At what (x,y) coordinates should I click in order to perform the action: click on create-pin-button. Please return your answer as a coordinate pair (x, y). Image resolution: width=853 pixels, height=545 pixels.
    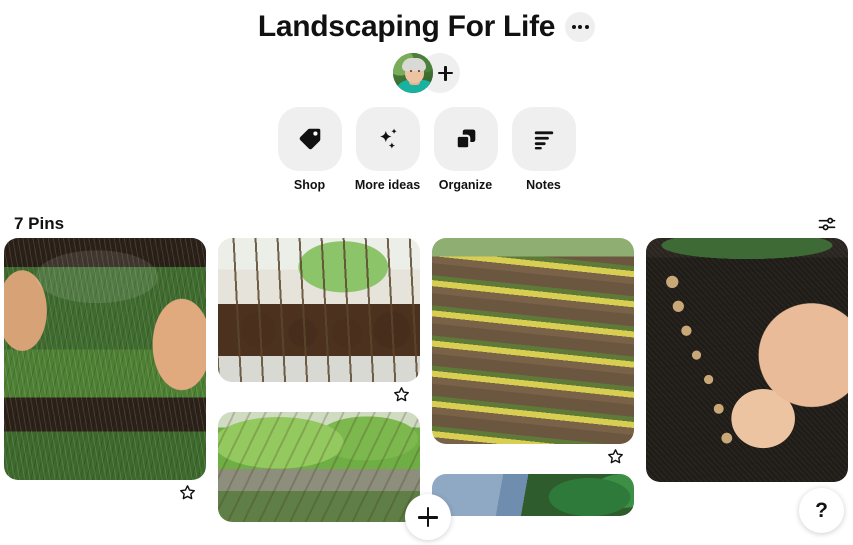
    Looking at the image, I should click on (428, 517).